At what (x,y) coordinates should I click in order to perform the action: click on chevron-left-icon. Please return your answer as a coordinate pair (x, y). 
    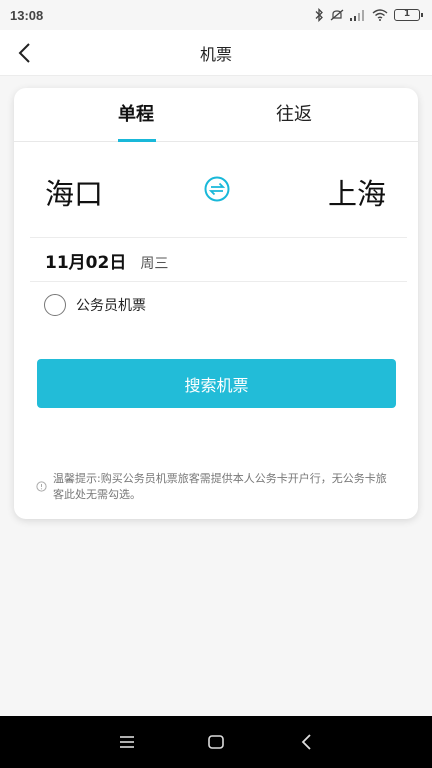
    Looking at the image, I should click on (24, 53).